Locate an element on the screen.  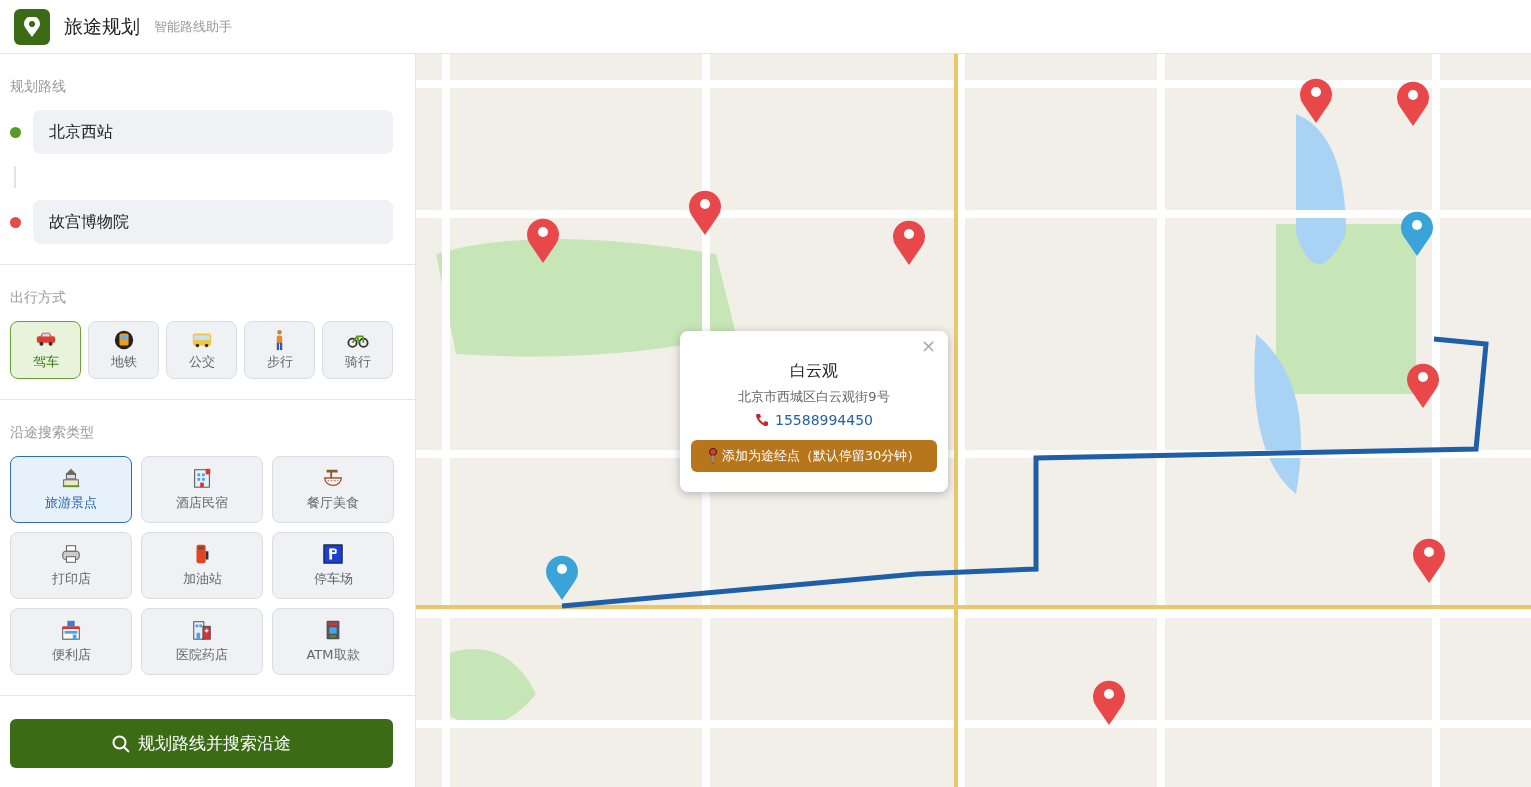
section-label: 规划路线 is located at coordinates (38, 87).